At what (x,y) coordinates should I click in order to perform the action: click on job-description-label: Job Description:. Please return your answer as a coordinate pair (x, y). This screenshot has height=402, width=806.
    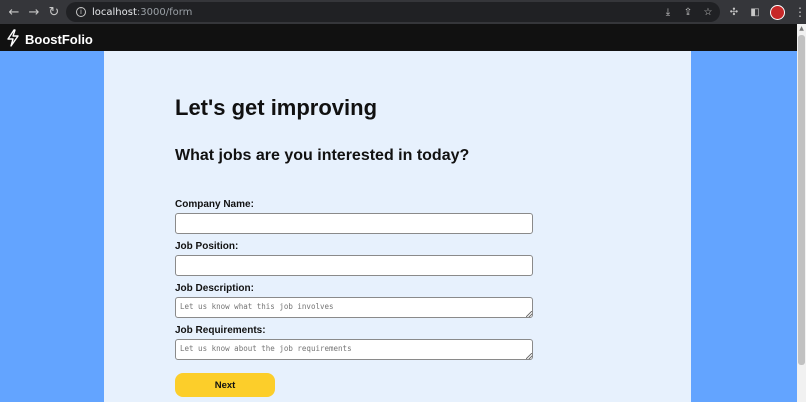
    Looking at the image, I should click on (214, 288).